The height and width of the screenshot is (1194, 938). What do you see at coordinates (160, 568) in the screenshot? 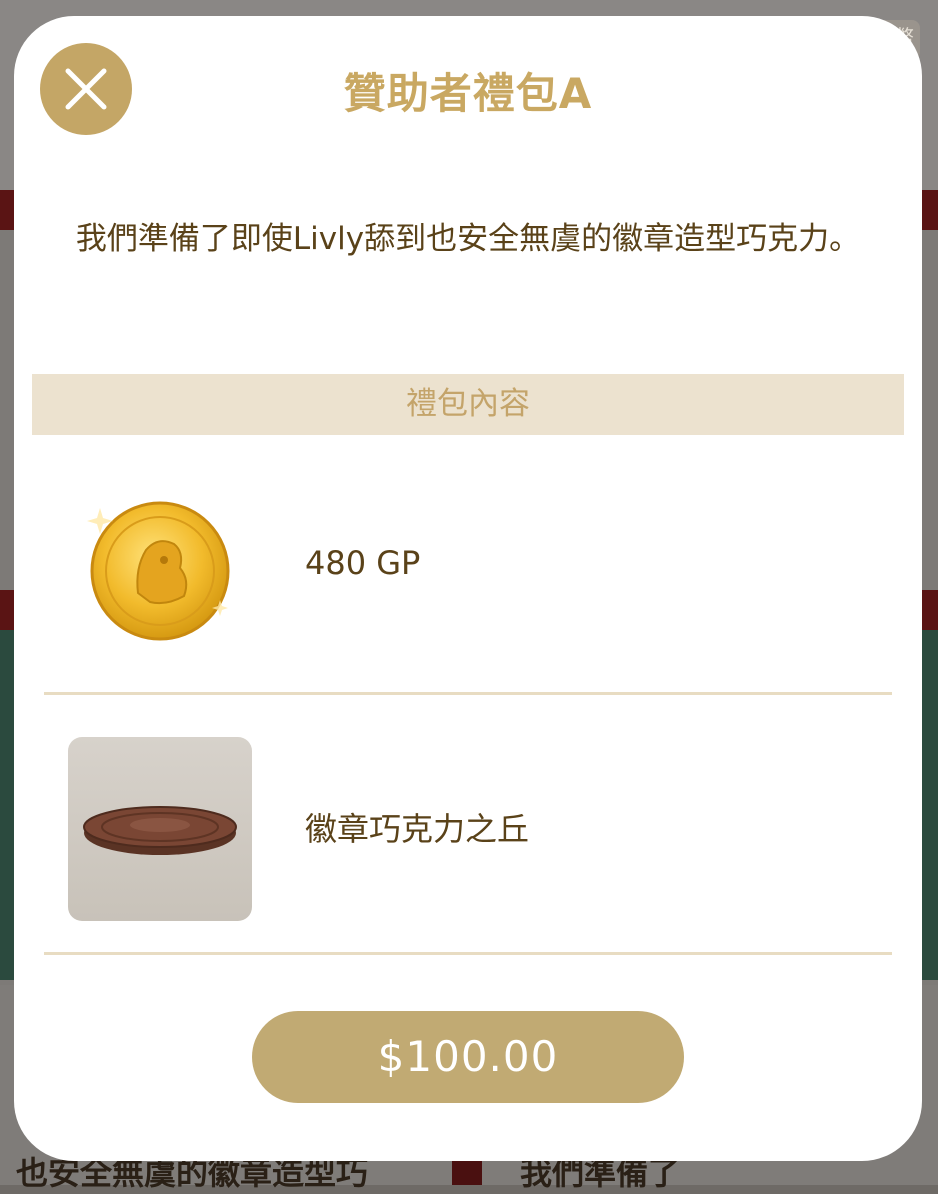
I see `gold-coin-icon` at bounding box center [160, 568].